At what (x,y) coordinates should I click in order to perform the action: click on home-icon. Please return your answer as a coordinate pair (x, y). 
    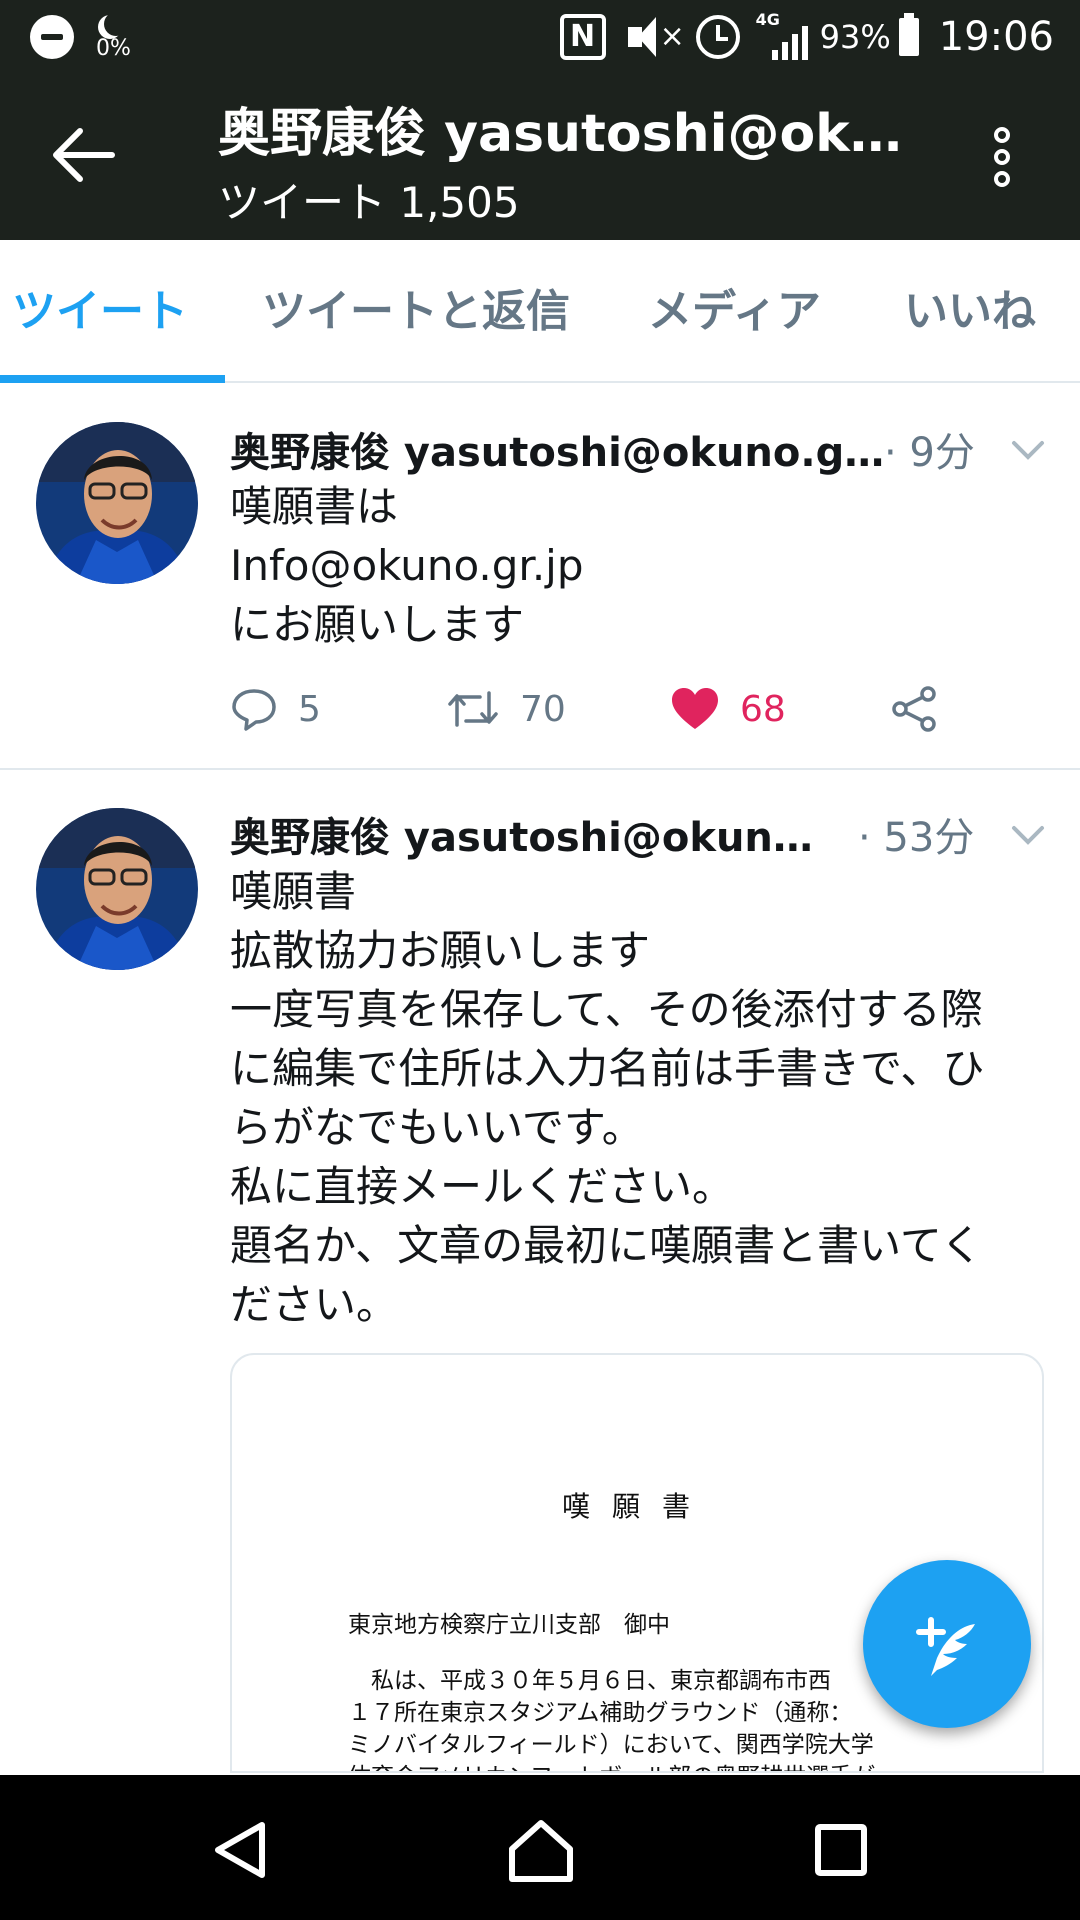
    Looking at the image, I should click on (541, 1851).